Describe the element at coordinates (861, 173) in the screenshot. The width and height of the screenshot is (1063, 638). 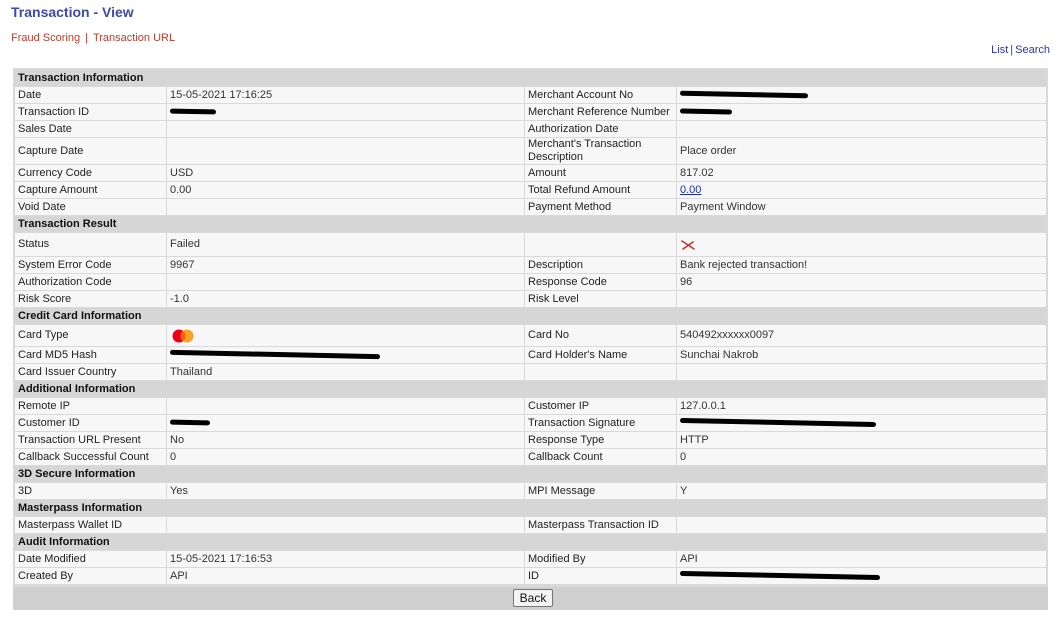
I see `amount-value: 817.02` at that location.